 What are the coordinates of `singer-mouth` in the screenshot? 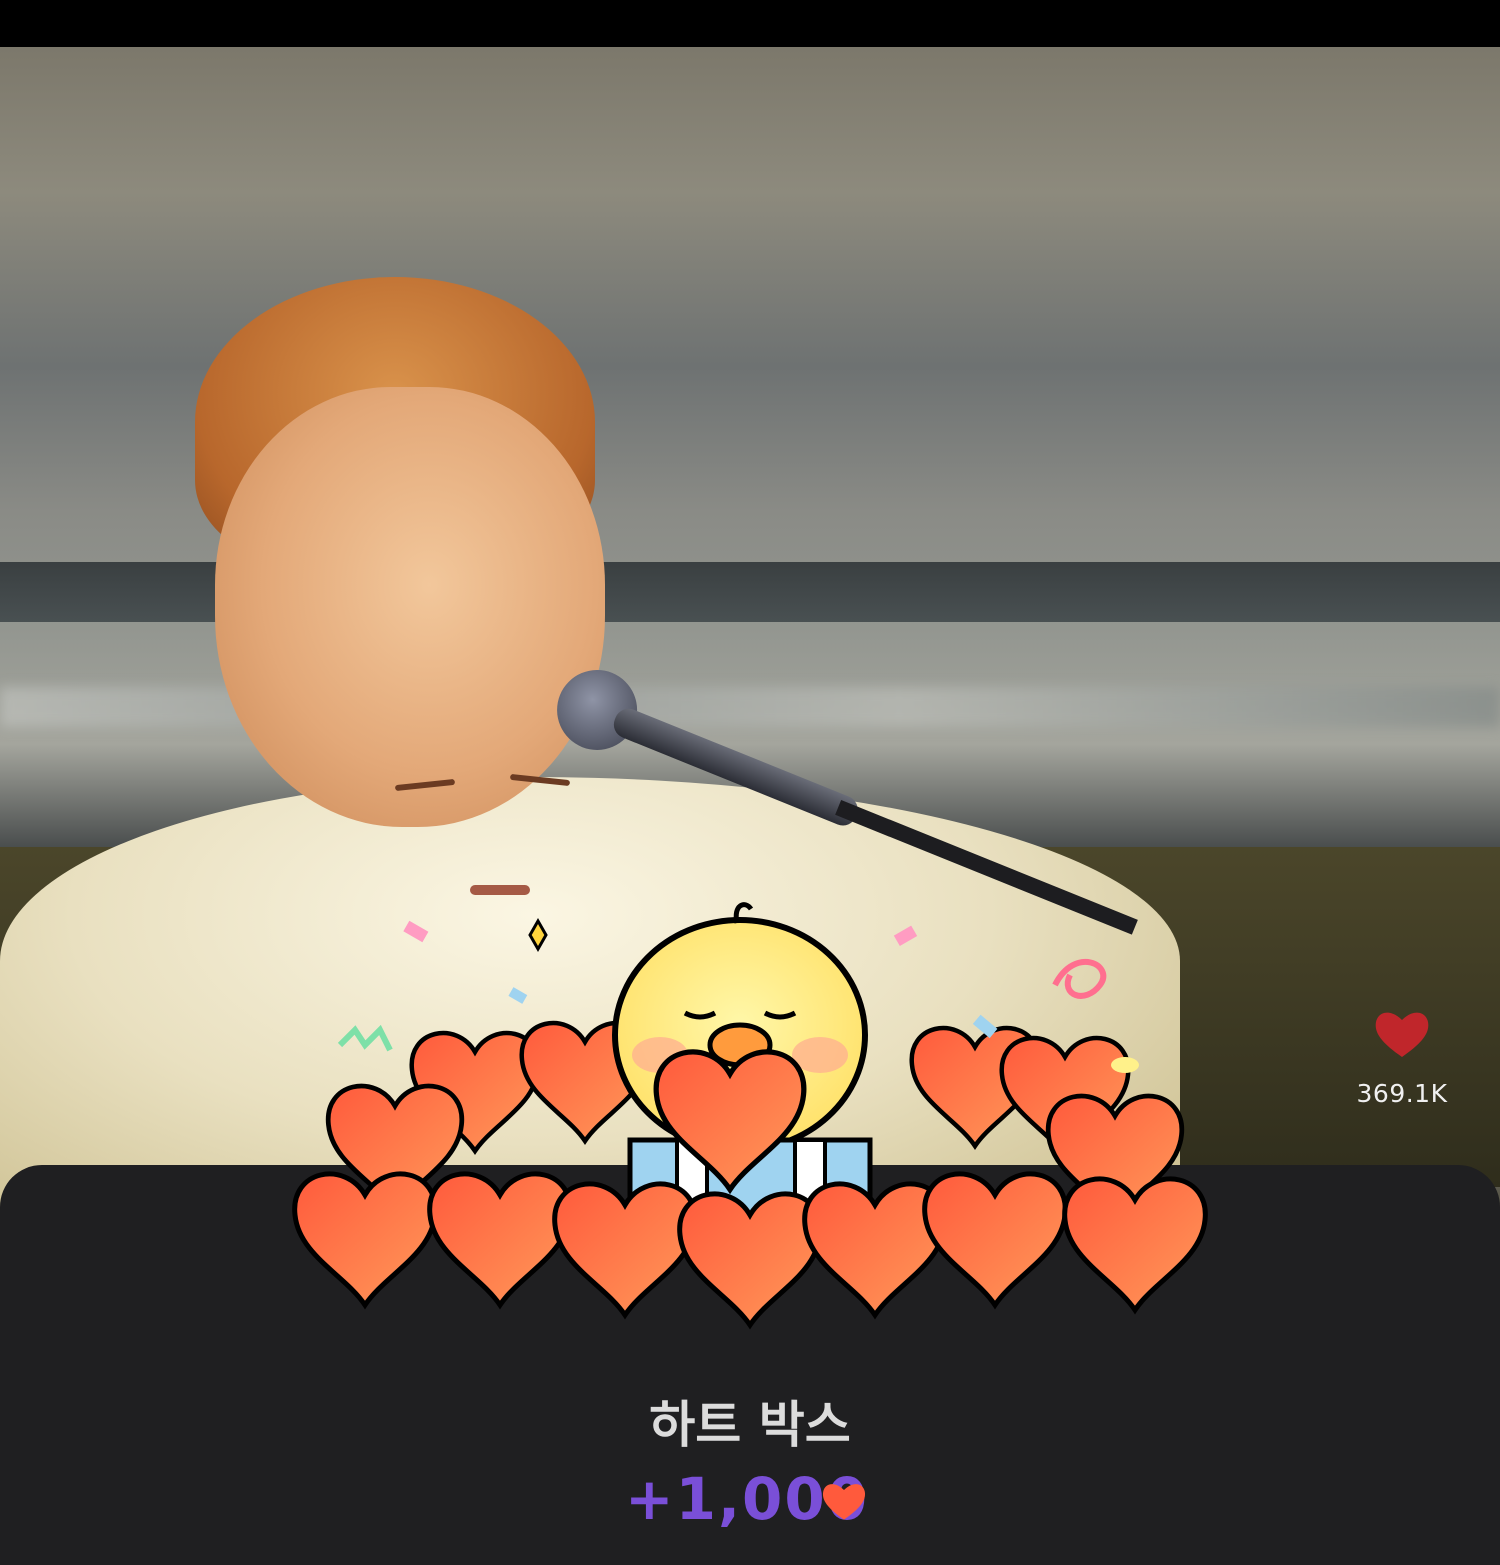 It's located at (500, 890).